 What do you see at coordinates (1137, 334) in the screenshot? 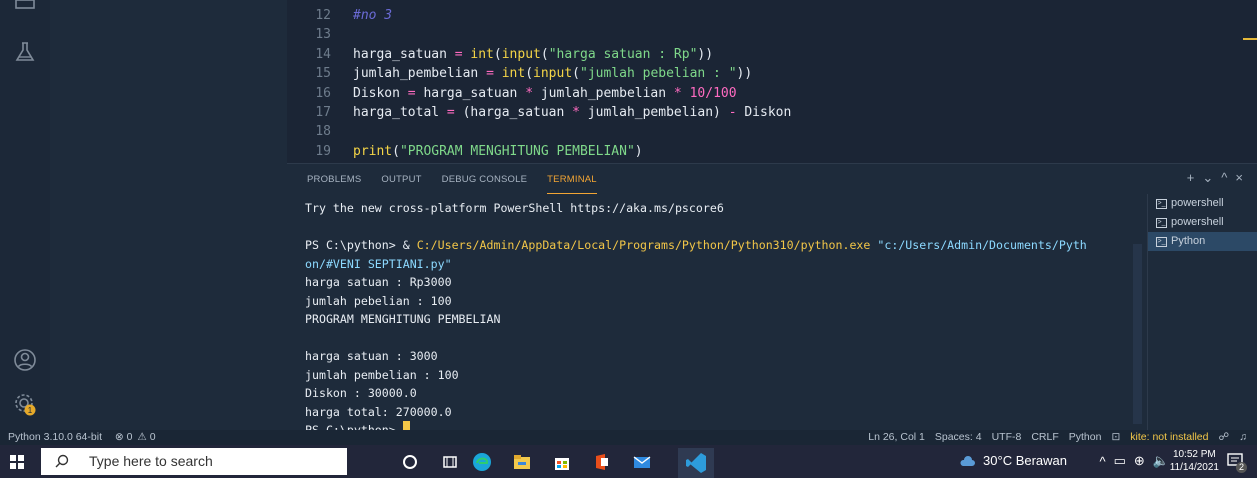
I see `terminal-scrollbar` at bounding box center [1137, 334].